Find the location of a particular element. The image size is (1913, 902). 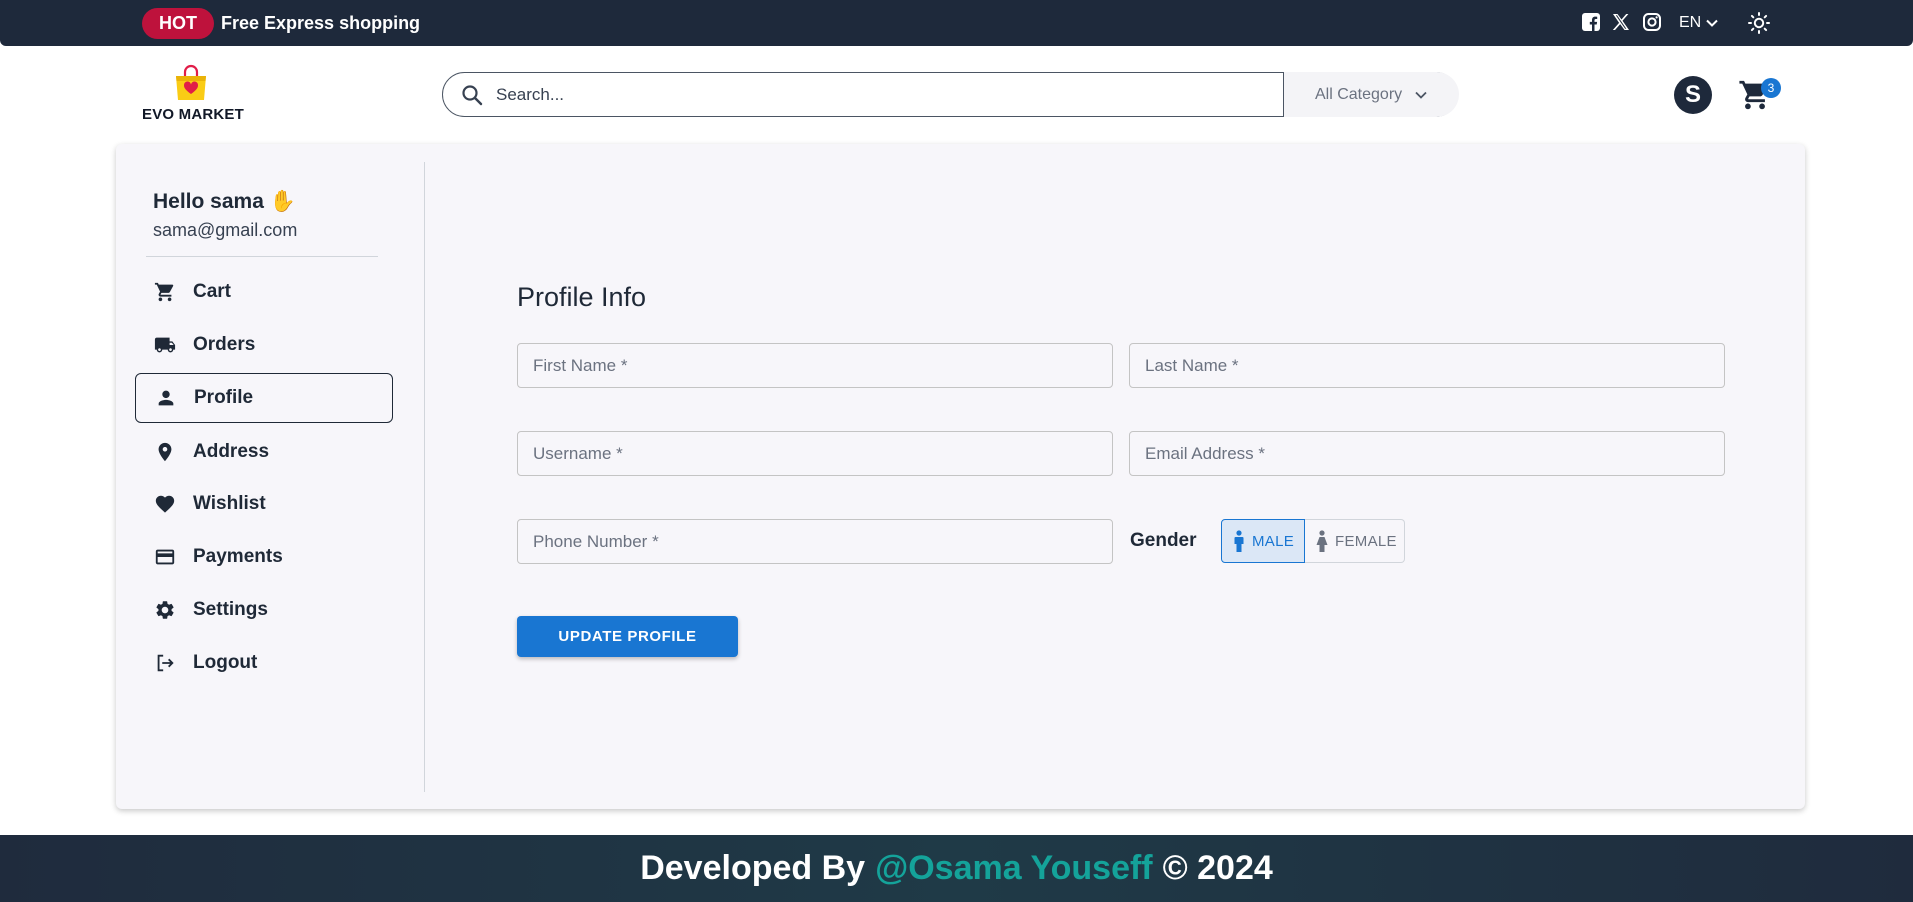

username-field is located at coordinates (815, 453).